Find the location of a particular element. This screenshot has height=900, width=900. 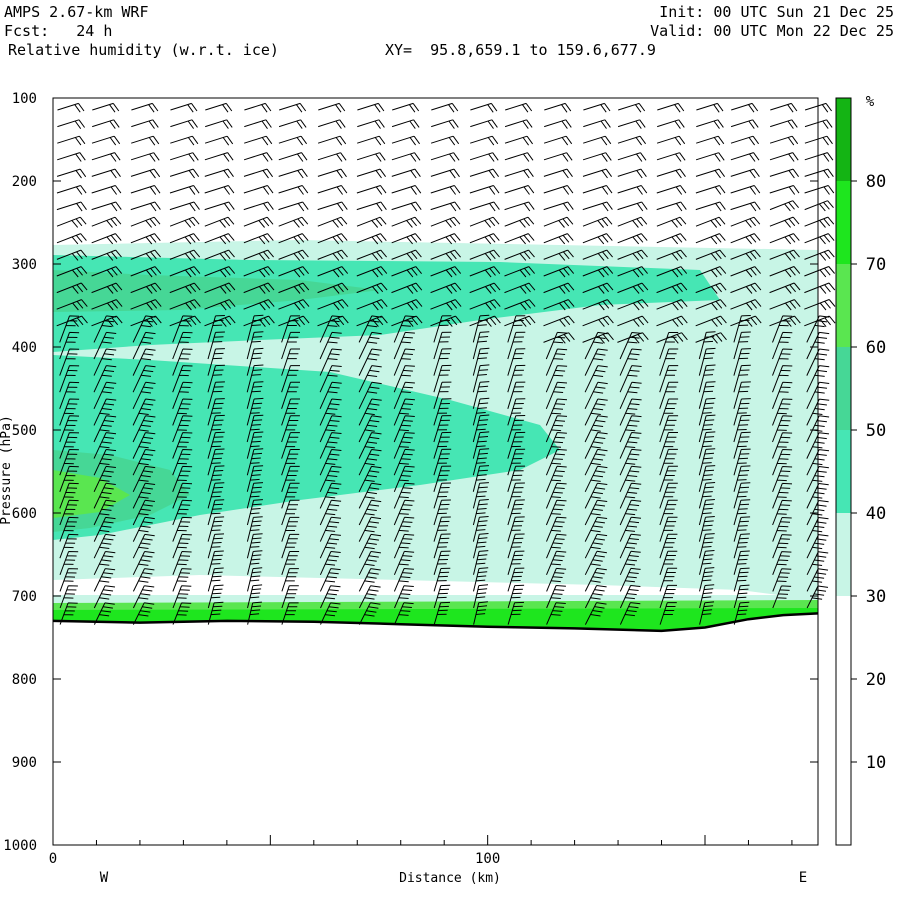

y-tick-label: 800 is located at coordinates (24, 680).